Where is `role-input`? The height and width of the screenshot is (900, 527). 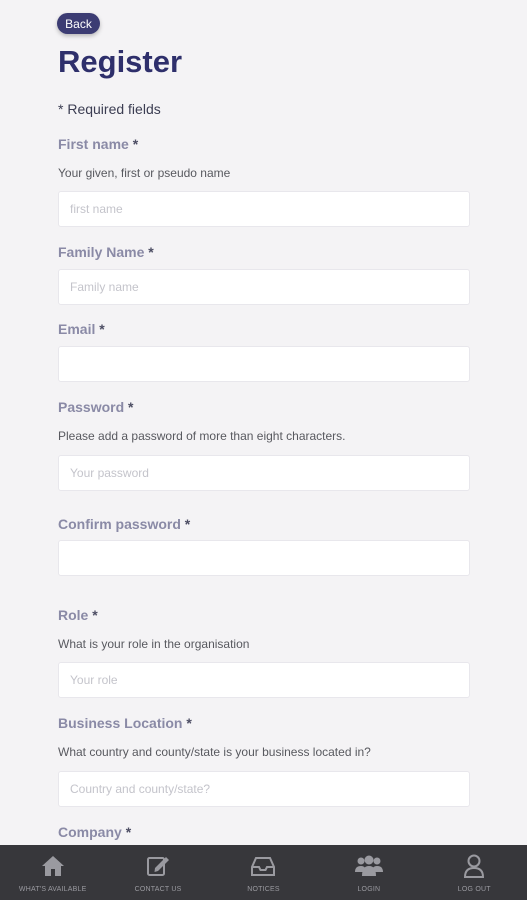
role-input is located at coordinates (264, 680).